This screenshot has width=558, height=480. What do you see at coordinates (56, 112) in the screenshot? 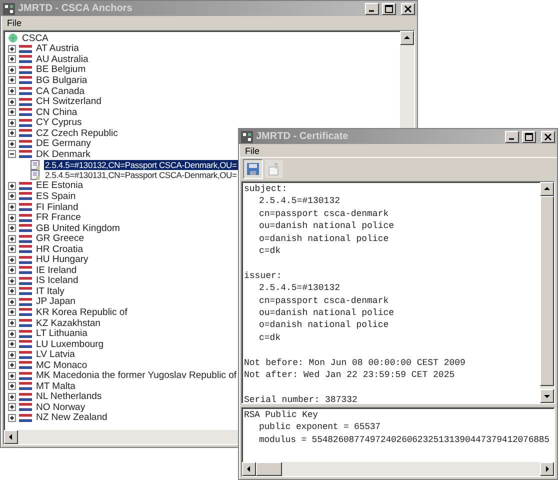
I see `tree-item: CN China` at bounding box center [56, 112].